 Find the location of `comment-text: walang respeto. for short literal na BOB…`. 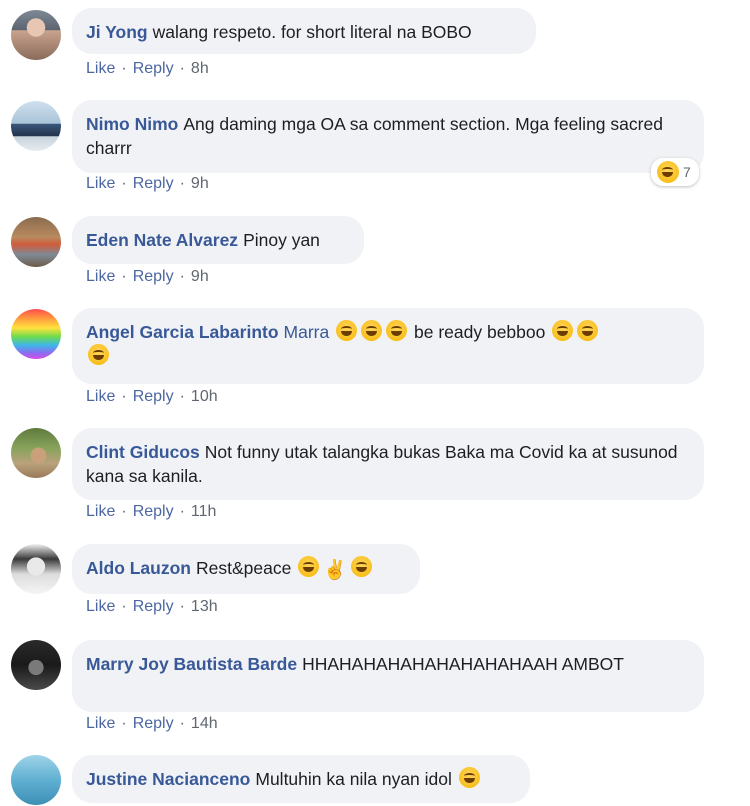

comment-text: walang respeto. for short literal na BOB… is located at coordinates (312, 32).